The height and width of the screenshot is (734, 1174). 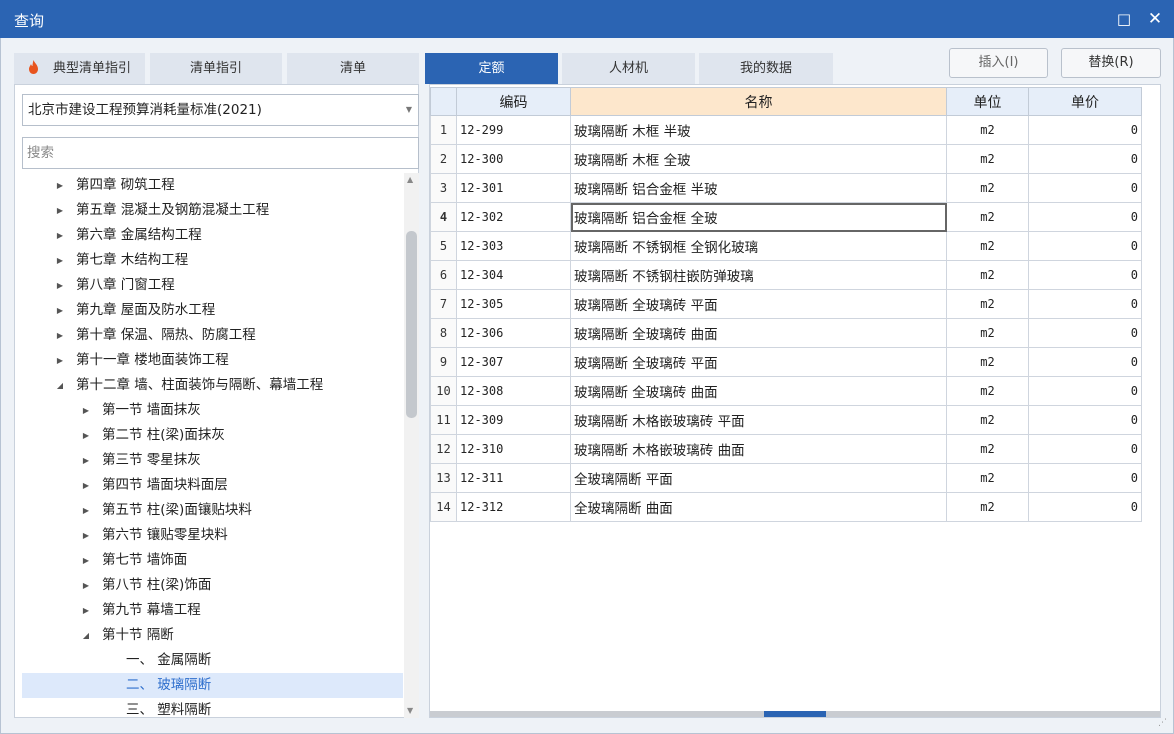 What do you see at coordinates (212, 585) in the screenshot?
I see `tree-node: ▶ 第八节 柱(梁)饰面` at bounding box center [212, 585].